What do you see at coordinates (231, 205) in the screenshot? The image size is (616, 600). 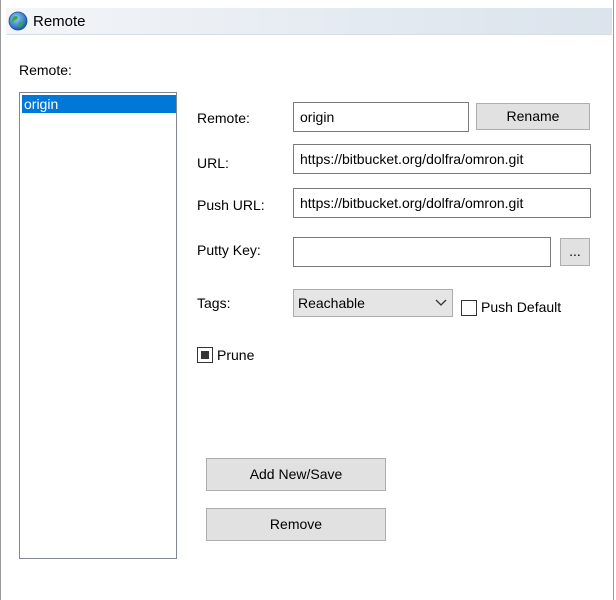 I see `push-url-label: Push URL:` at bounding box center [231, 205].